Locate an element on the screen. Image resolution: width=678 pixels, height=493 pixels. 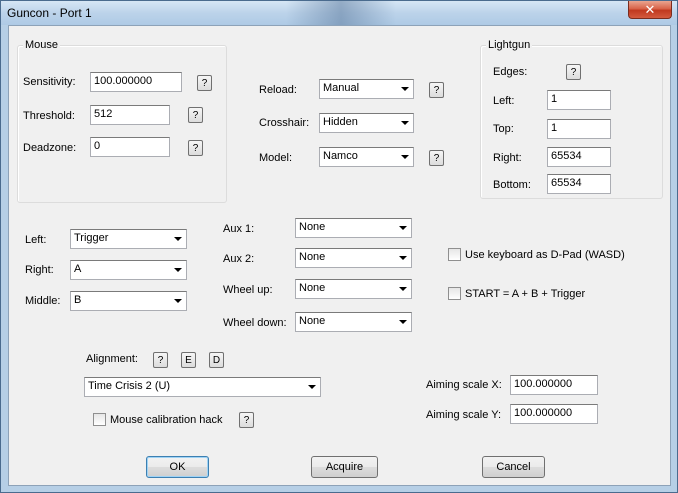
sensitivity-help-button: ? is located at coordinates (204, 83).